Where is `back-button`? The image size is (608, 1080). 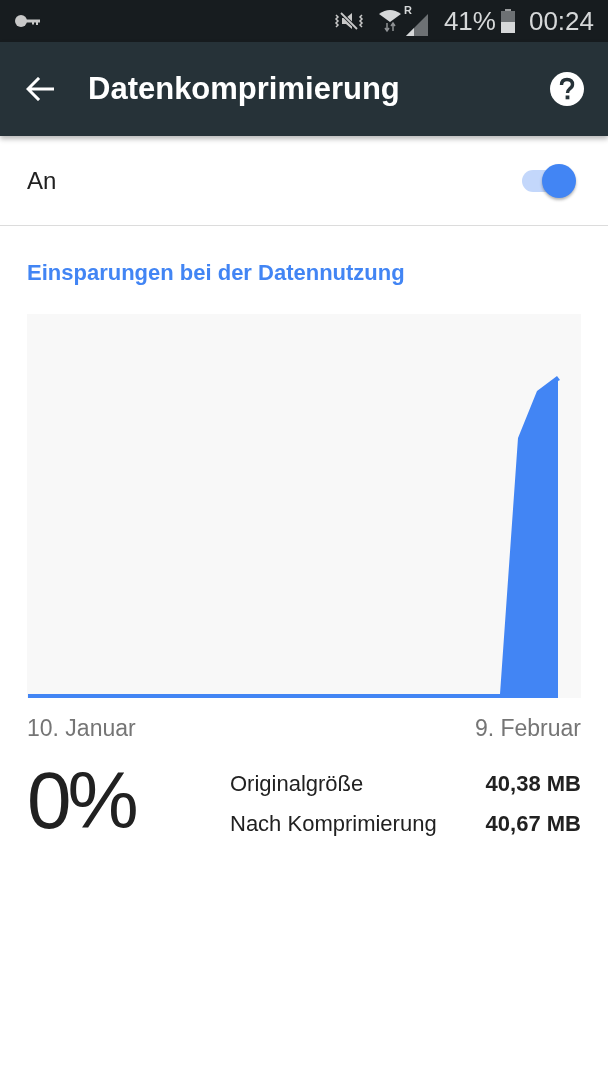 back-button is located at coordinates (40, 89).